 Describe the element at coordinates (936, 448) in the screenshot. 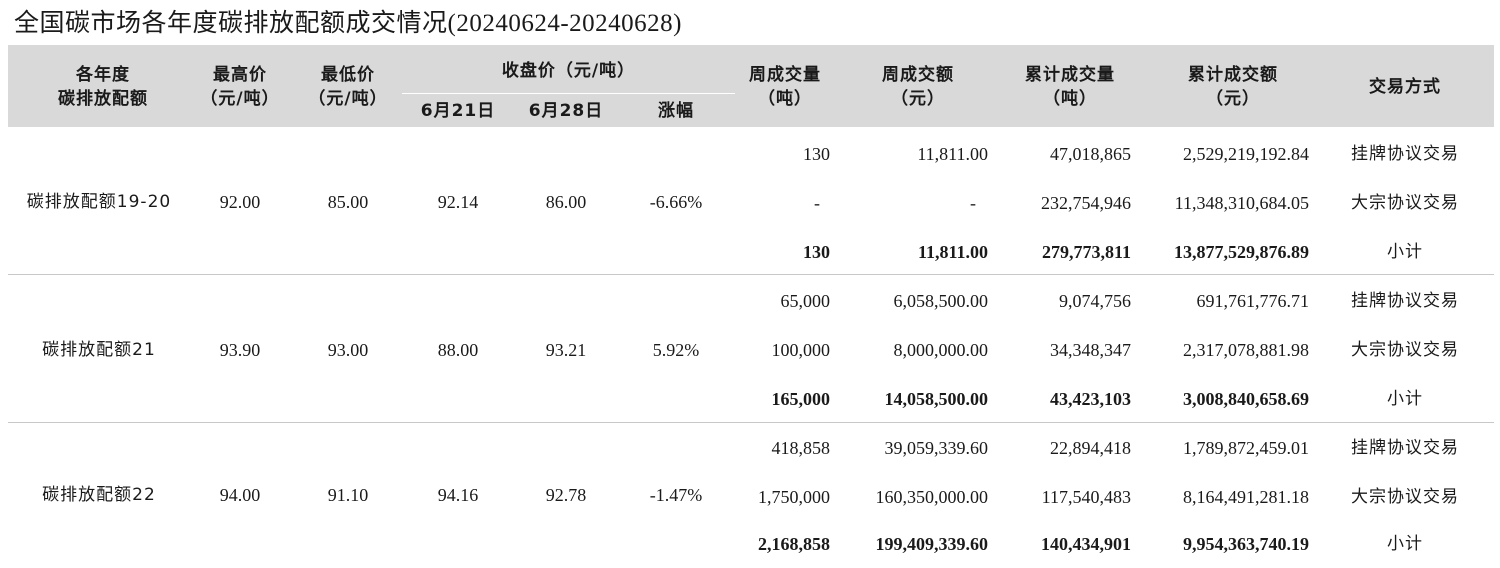

I see `weekly-amount: 39,059,339.60` at that location.